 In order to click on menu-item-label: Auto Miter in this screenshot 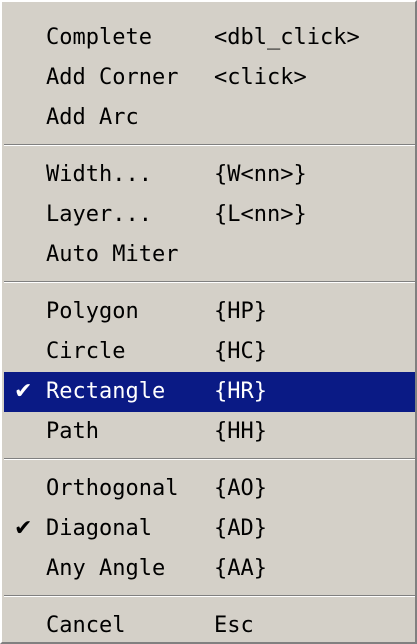, I will do `click(112, 254)`.